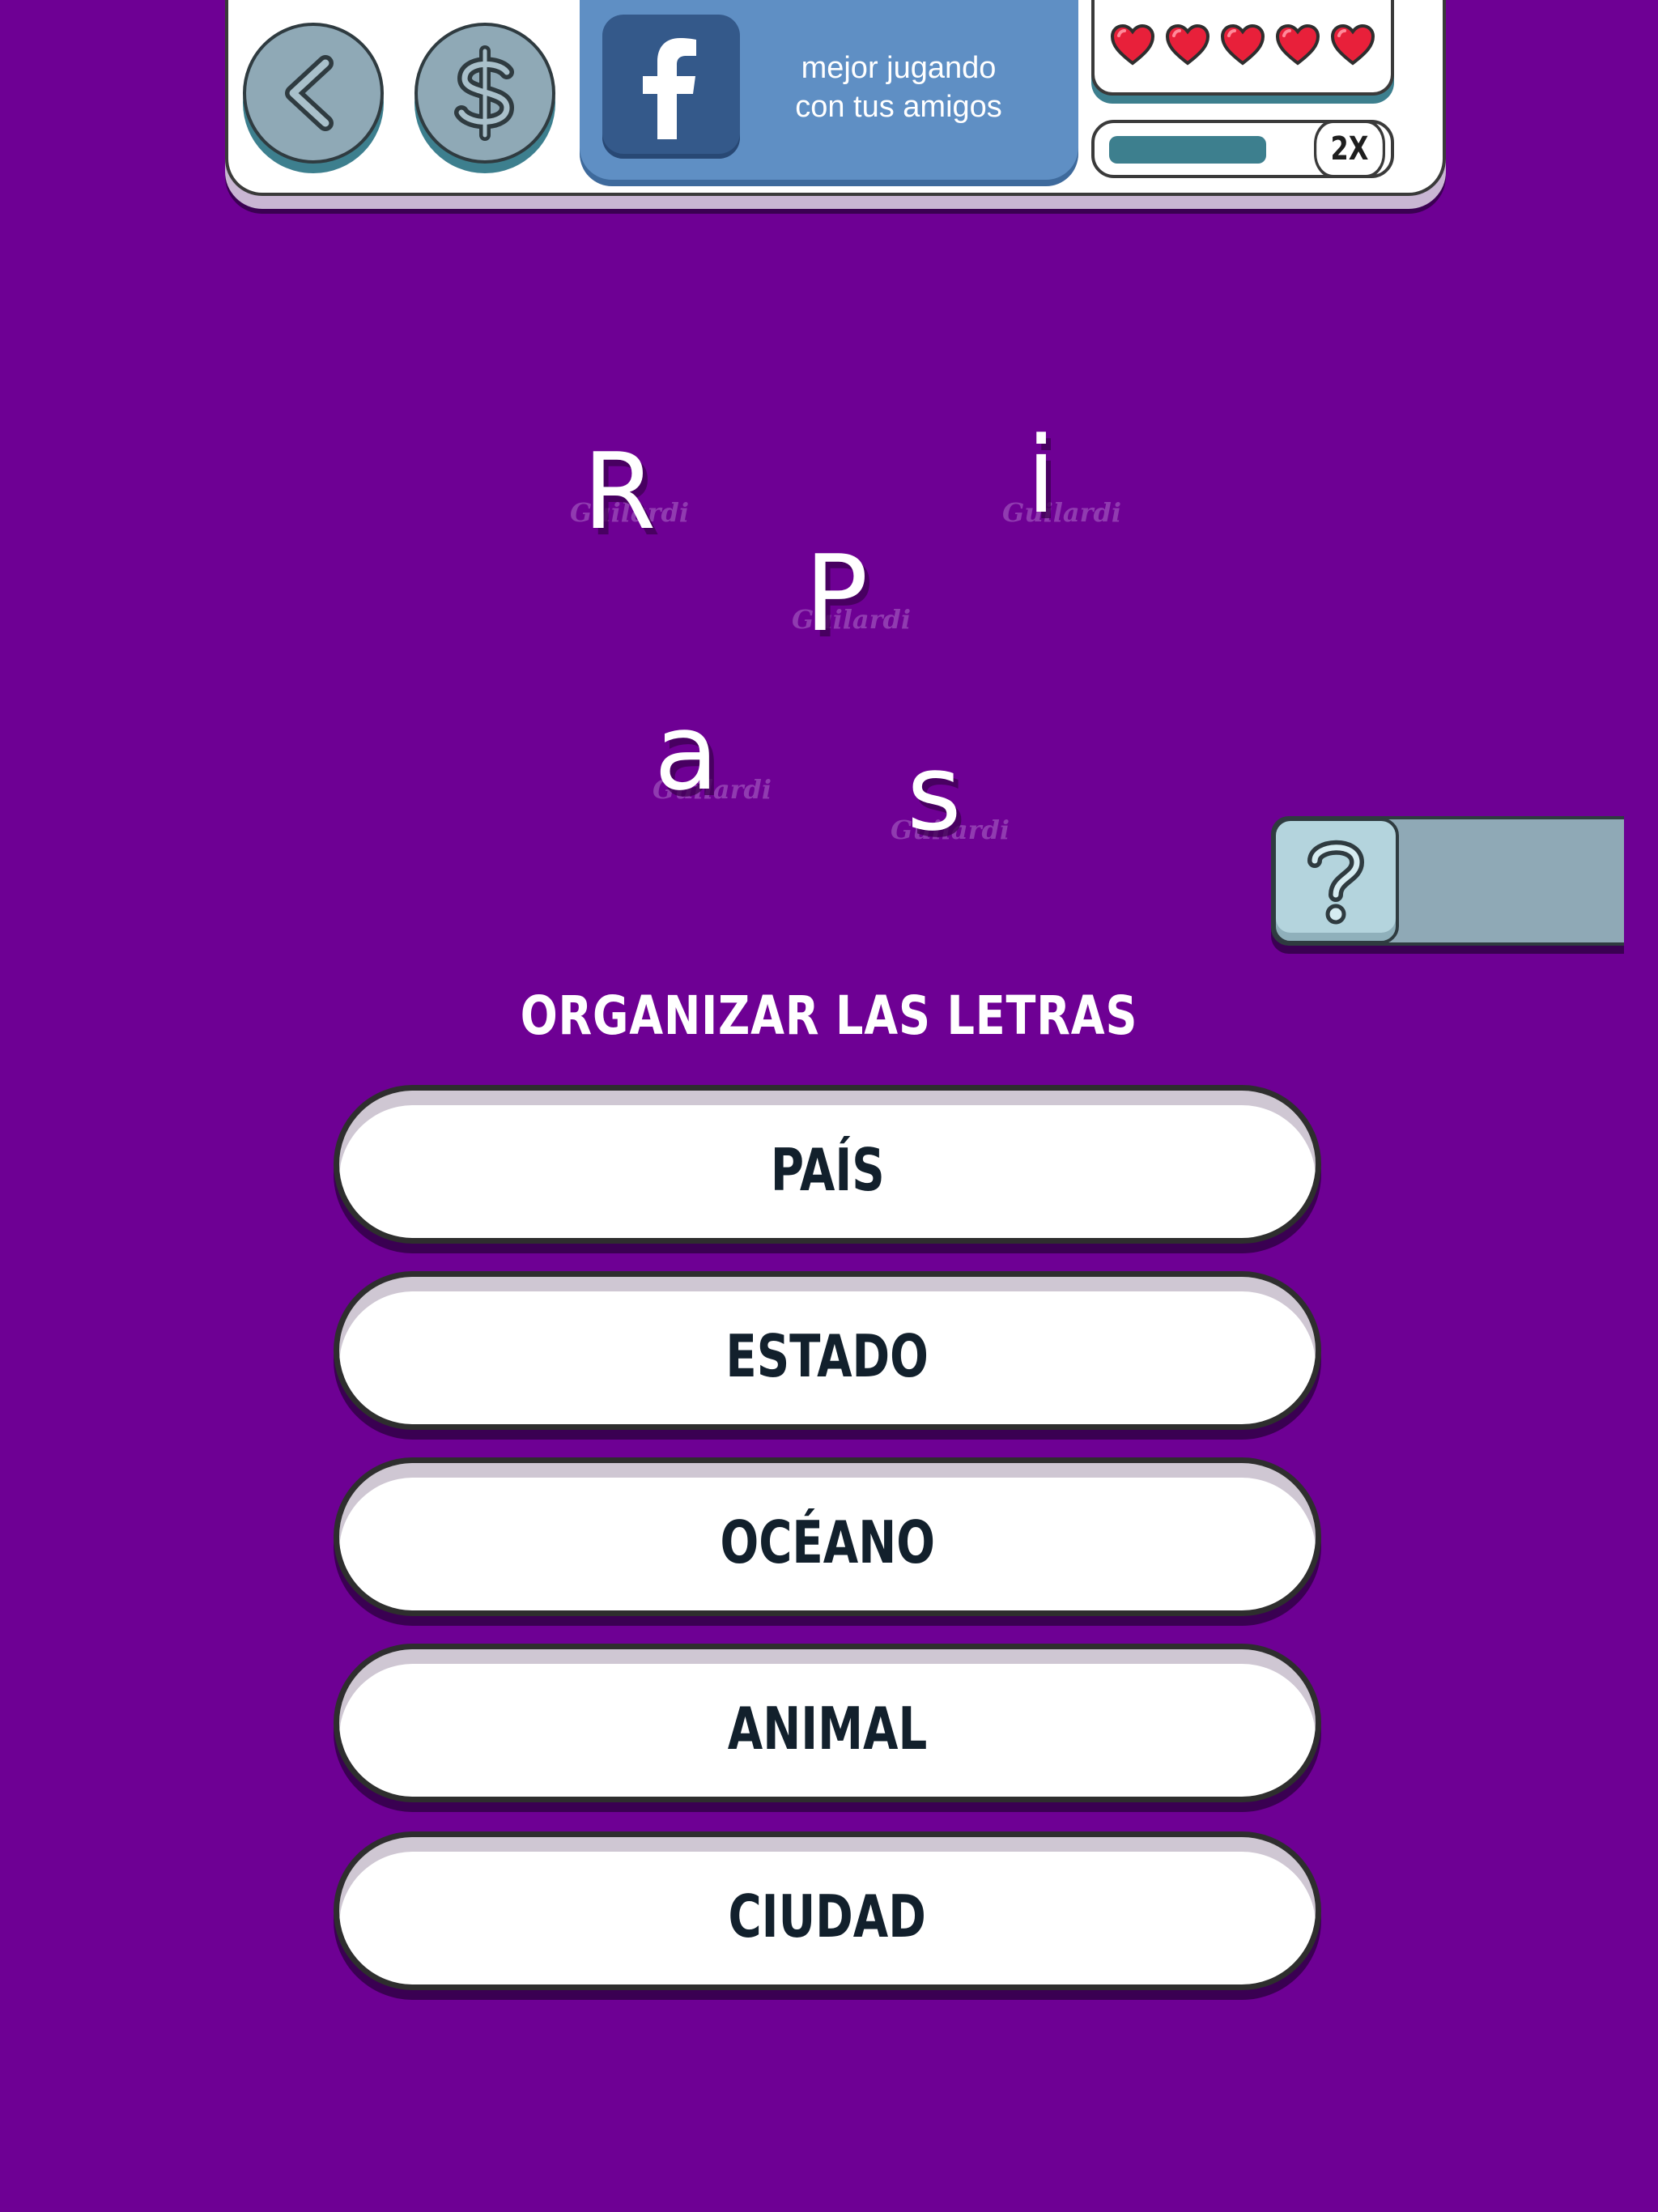 This screenshot has height=2212, width=1658. Describe the element at coordinates (686, 753) in the screenshot. I see `letter-tile: a` at that location.